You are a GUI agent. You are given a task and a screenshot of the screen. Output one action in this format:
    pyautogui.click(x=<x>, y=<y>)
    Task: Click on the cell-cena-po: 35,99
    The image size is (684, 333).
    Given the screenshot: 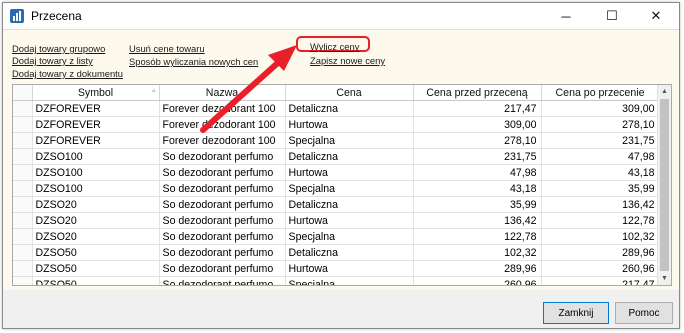 What is the action you would take?
    pyautogui.click(x=600, y=188)
    